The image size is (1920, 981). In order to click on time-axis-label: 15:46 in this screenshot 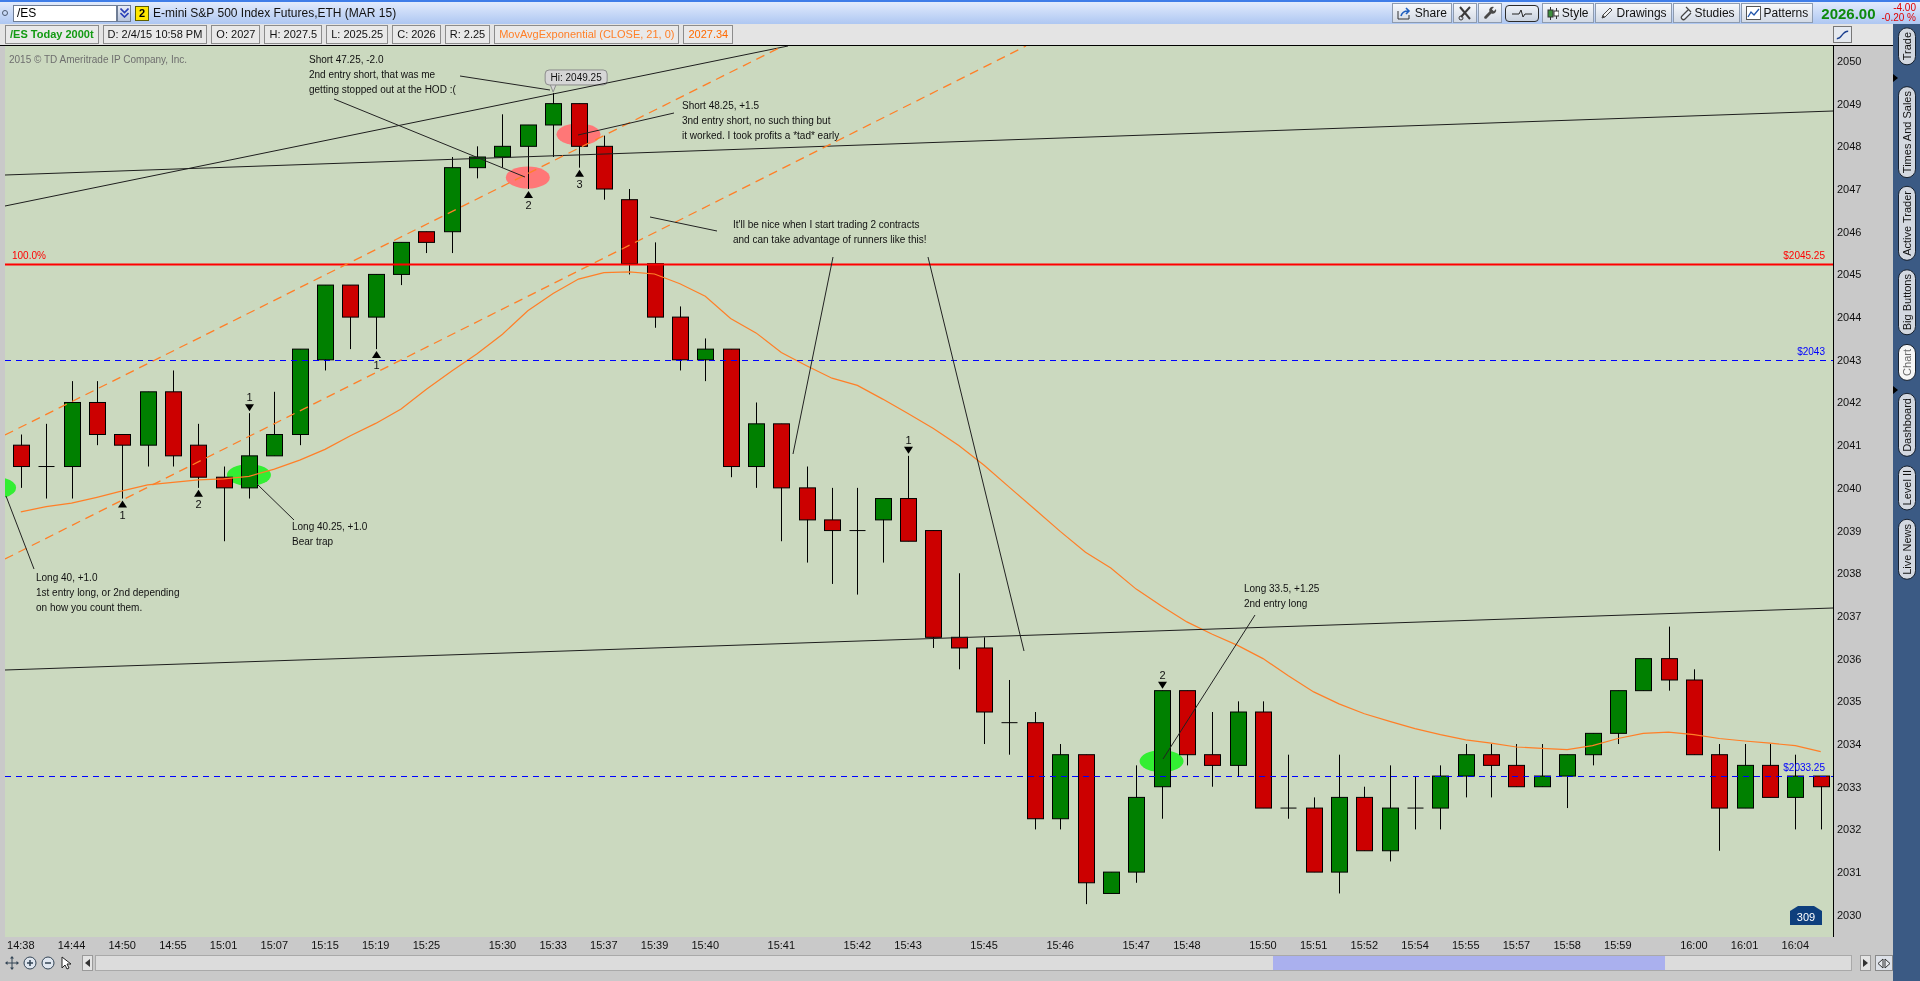, I will do `click(1060, 945)`.